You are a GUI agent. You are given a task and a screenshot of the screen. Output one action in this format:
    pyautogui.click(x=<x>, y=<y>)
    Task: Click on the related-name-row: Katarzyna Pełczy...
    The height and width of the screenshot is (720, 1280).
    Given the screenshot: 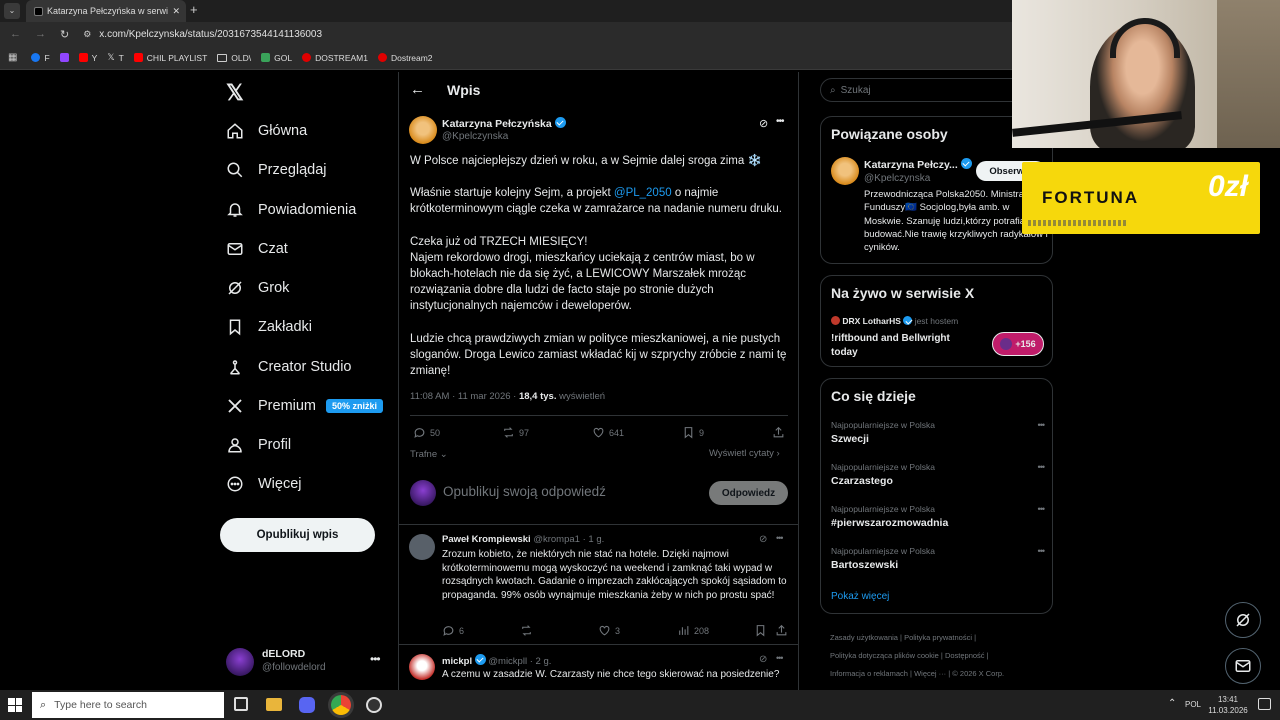 What is the action you would take?
    pyautogui.click(x=918, y=164)
    